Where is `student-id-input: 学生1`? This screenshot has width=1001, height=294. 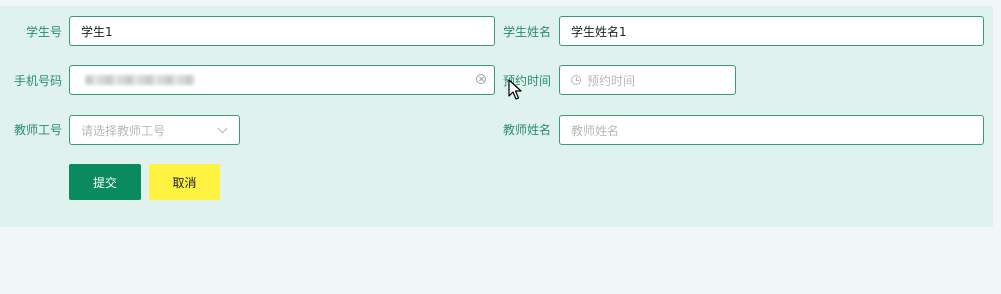
student-id-input: 学生1 is located at coordinates (282, 31).